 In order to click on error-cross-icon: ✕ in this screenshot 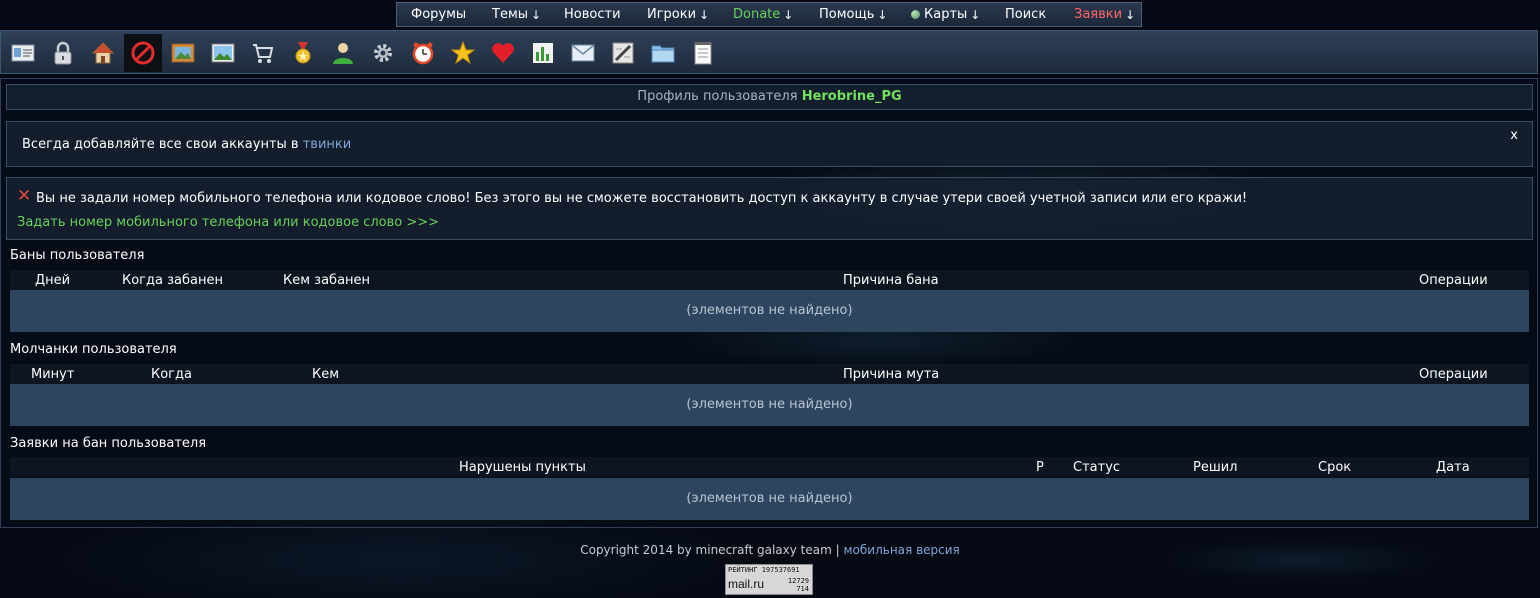, I will do `click(24, 196)`.